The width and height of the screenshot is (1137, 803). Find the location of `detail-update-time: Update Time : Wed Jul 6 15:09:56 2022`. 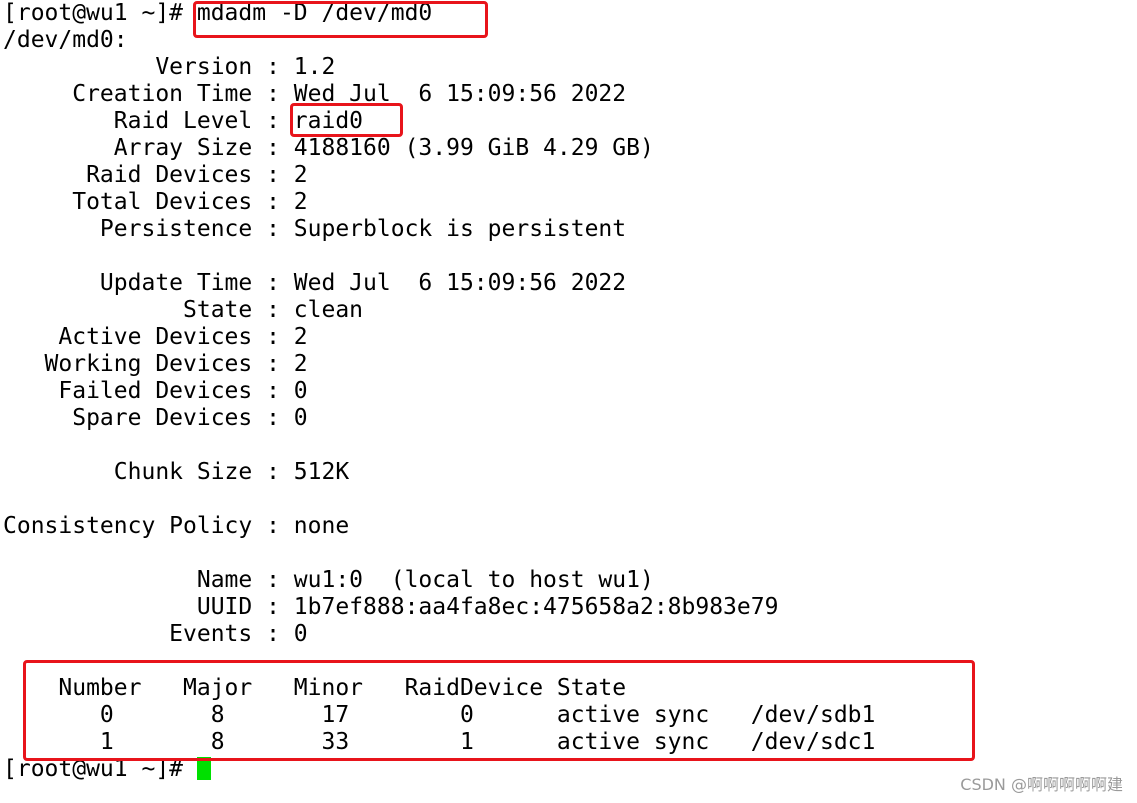

detail-update-time: Update Time : Wed Jul 6 15:09:56 2022 is located at coordinates (315, 283).